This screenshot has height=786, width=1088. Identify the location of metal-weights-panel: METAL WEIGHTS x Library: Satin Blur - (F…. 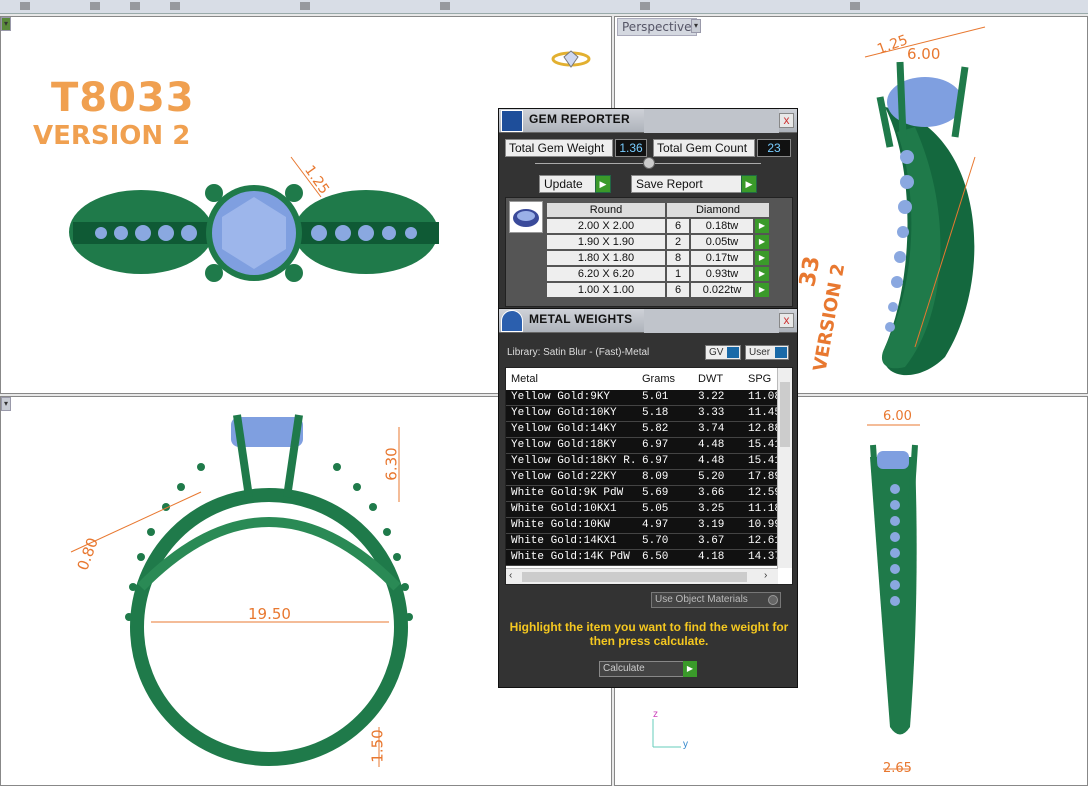
(648, 498).